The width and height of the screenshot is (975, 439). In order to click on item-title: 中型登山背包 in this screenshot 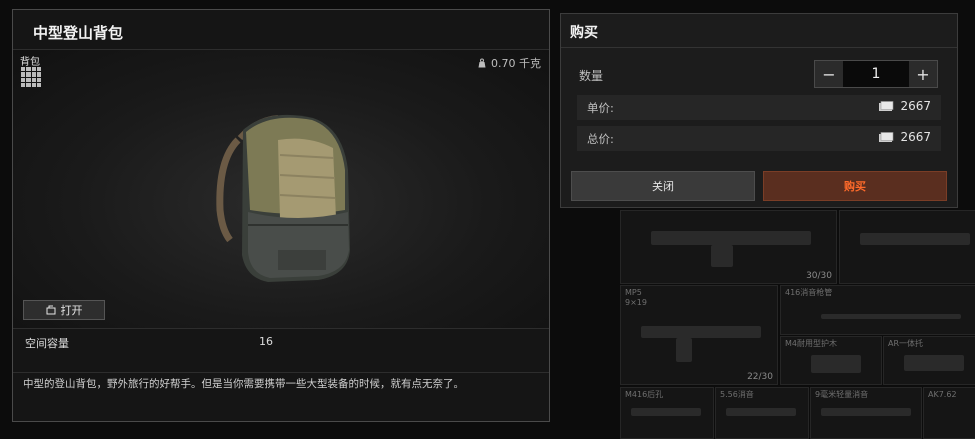, I will do `click(78, 33)`.